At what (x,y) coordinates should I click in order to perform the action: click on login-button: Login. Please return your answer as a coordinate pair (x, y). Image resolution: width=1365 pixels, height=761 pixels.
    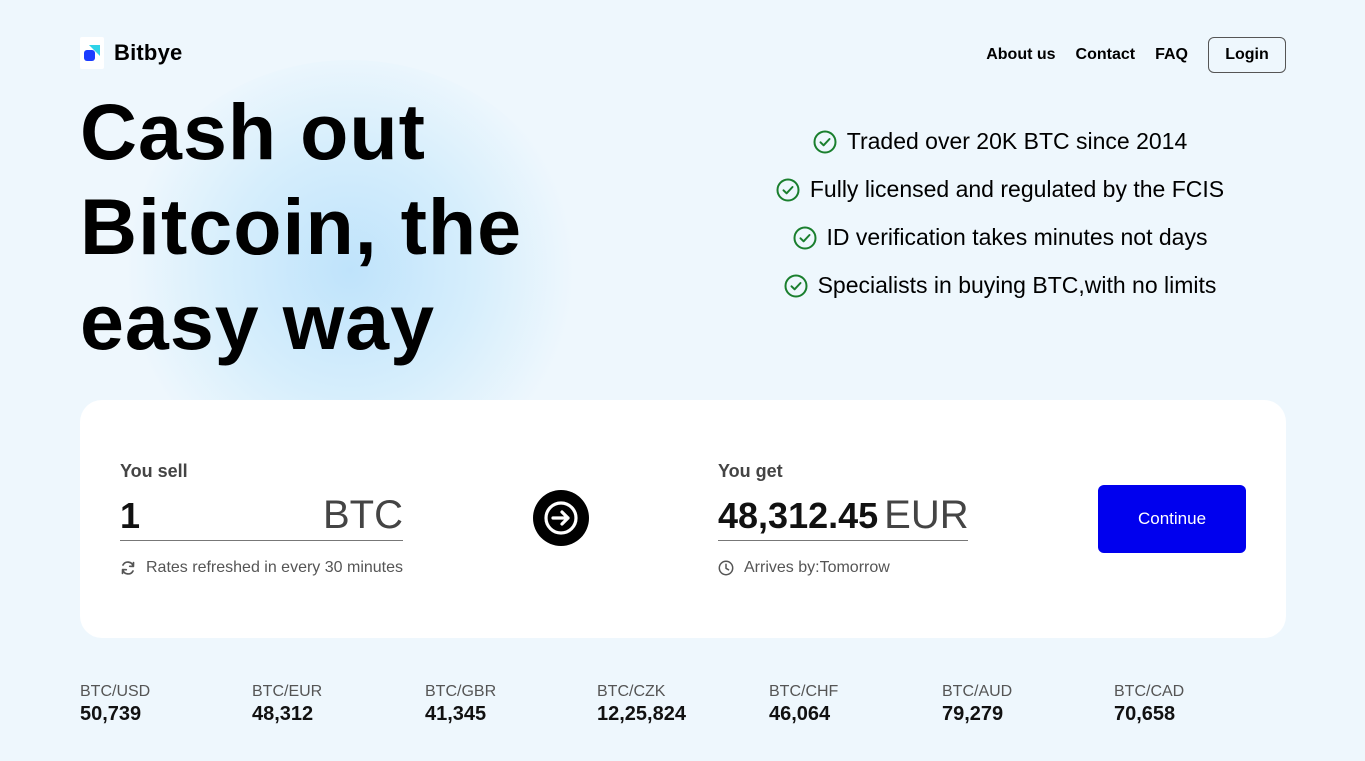
    Looking at the image, I should click on (1247, 55).